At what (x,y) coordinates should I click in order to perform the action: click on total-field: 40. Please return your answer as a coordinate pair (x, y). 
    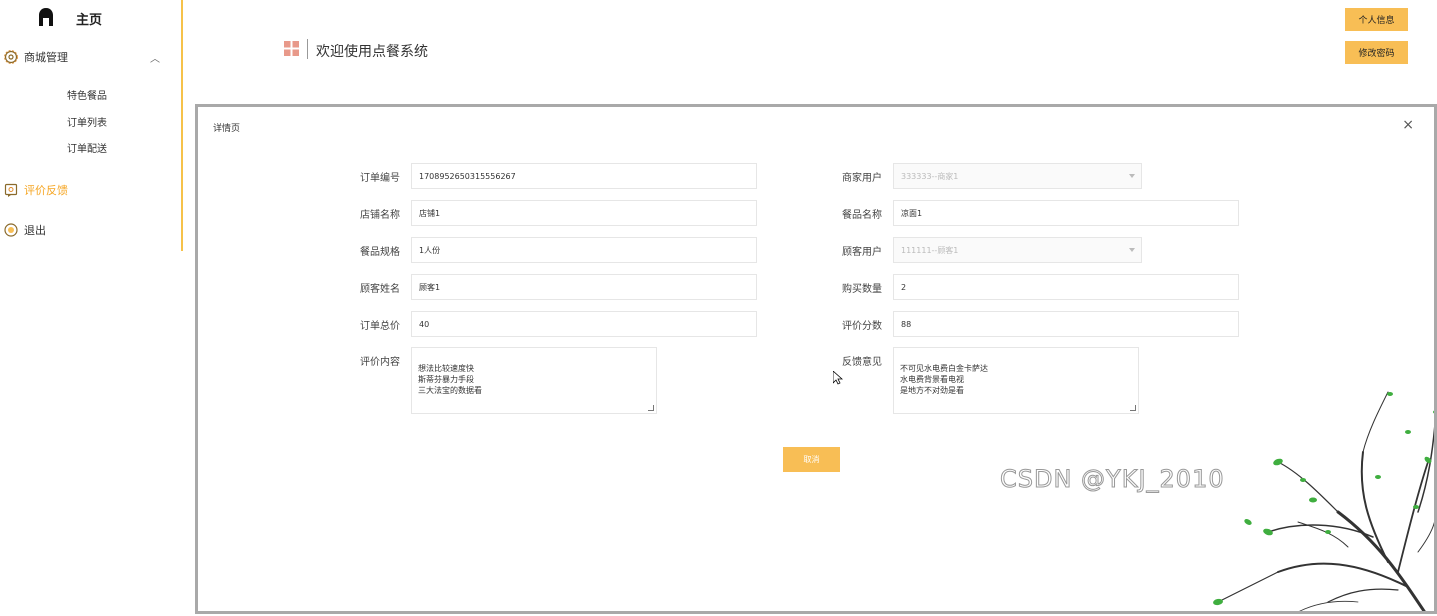
    Looking at the image, I should click on (584, 324).